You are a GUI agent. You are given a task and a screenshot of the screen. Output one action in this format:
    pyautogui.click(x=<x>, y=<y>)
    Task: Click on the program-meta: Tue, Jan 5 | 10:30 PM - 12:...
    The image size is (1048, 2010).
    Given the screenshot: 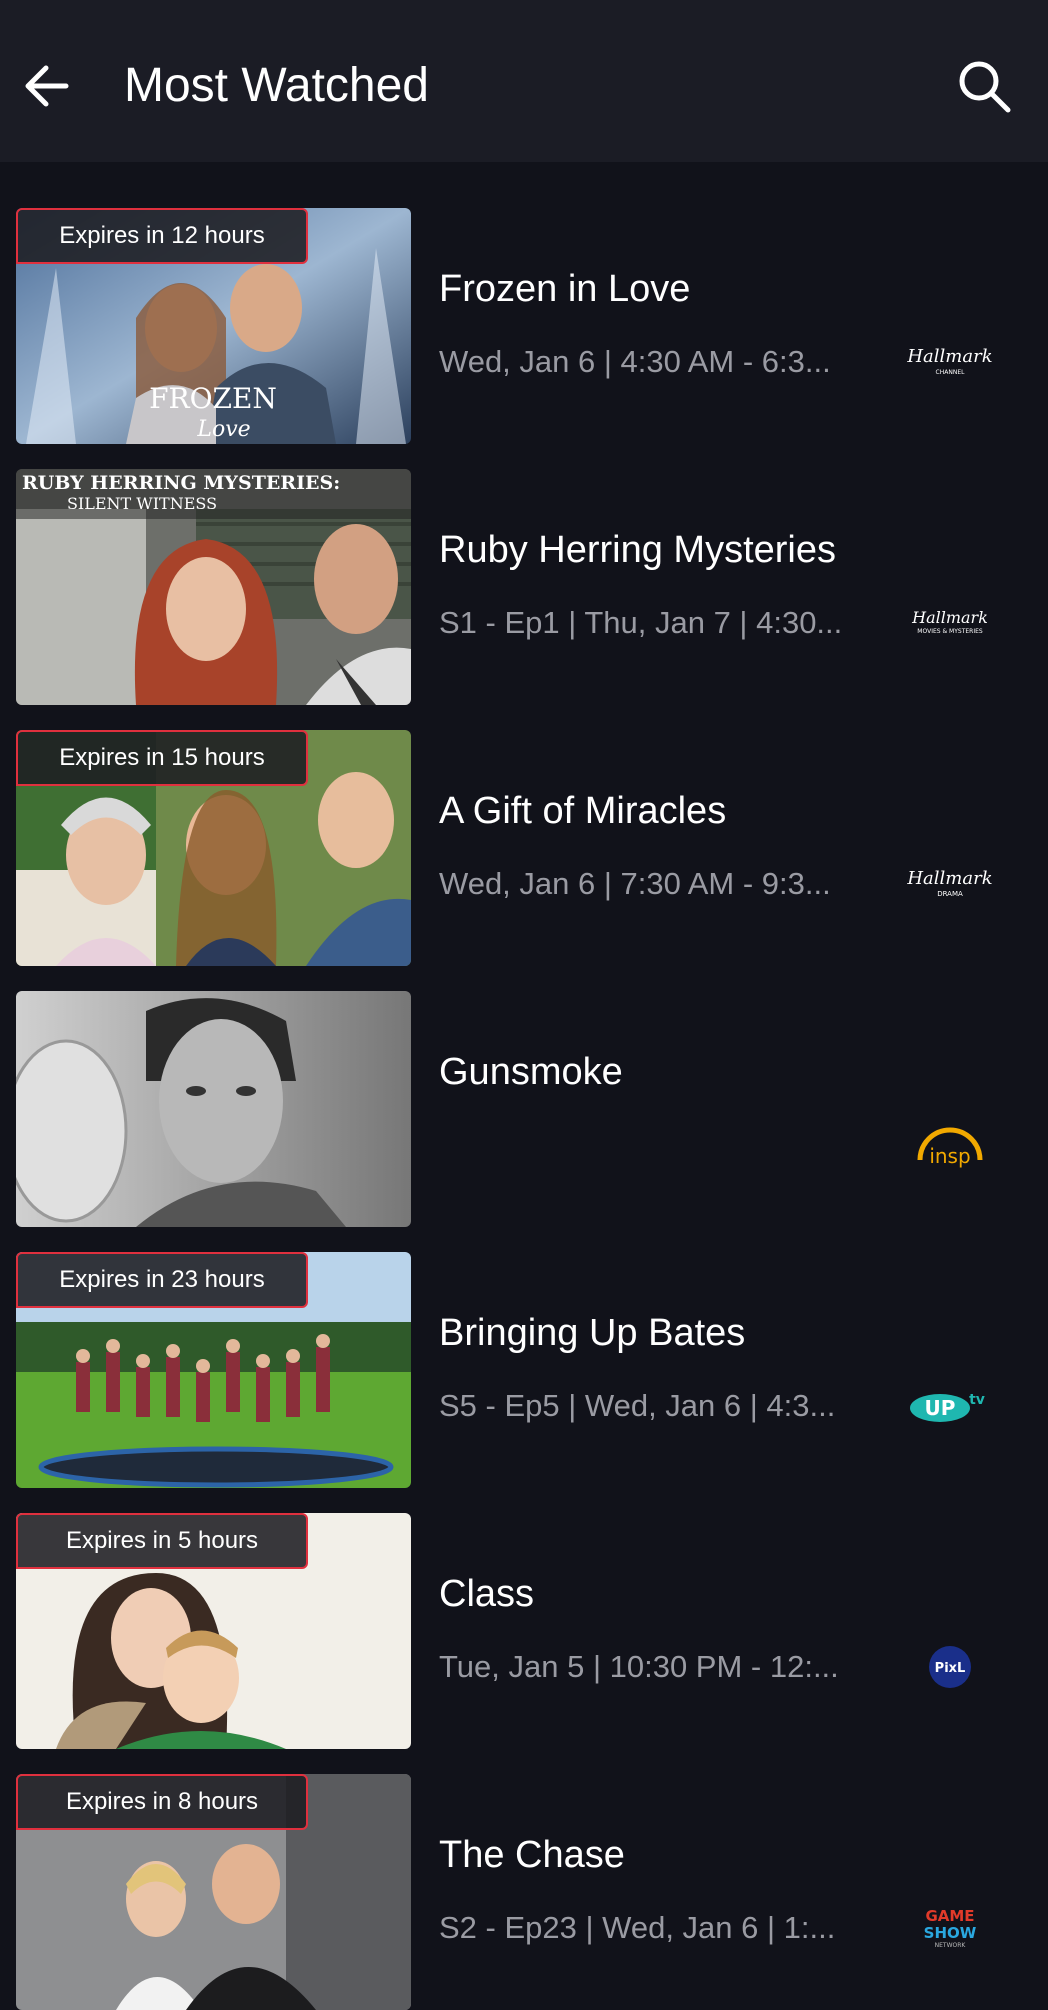 What is the action you would take?
    pyautogui.click(x=639, y=1666)
    